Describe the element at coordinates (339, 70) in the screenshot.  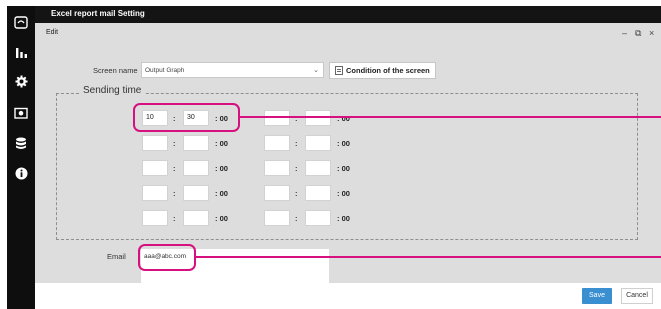
I see `document-icon` at that location.